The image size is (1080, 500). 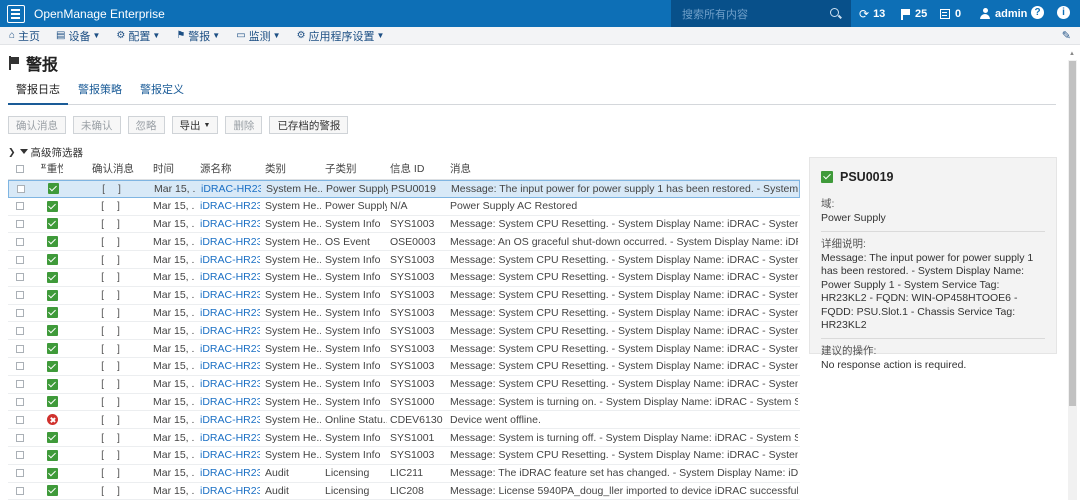 What do you see at coordinates (38, 94) in the screenshot?
I see `tab-alert-log: 警报日志` at bounding box center [38, 94].